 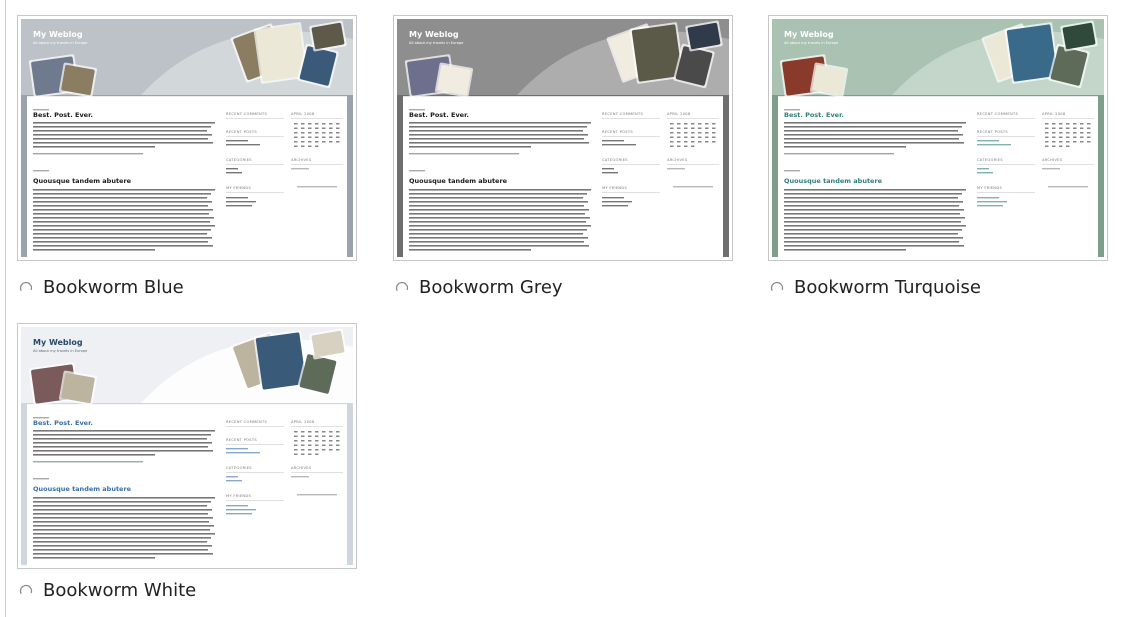 I want to click on theme-label: Bookworm White, so click(x=120, y=590).